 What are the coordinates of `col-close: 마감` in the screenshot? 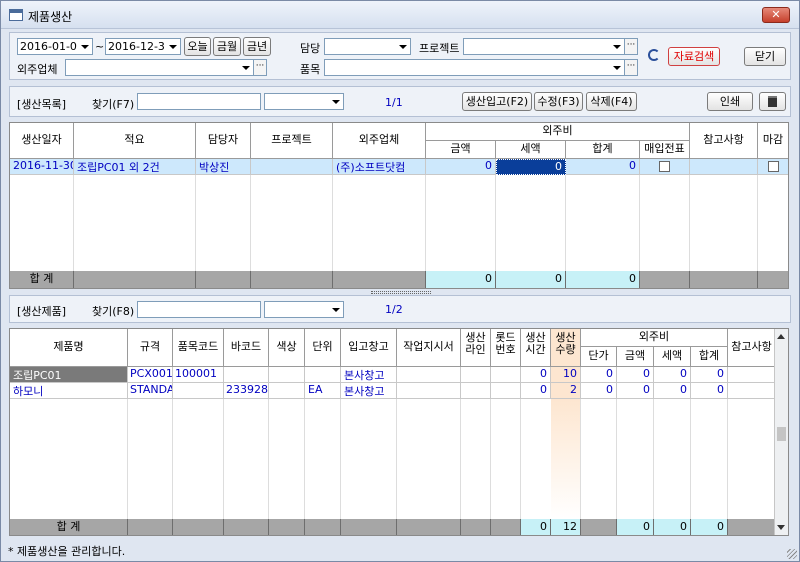 It's located at (773, 141).